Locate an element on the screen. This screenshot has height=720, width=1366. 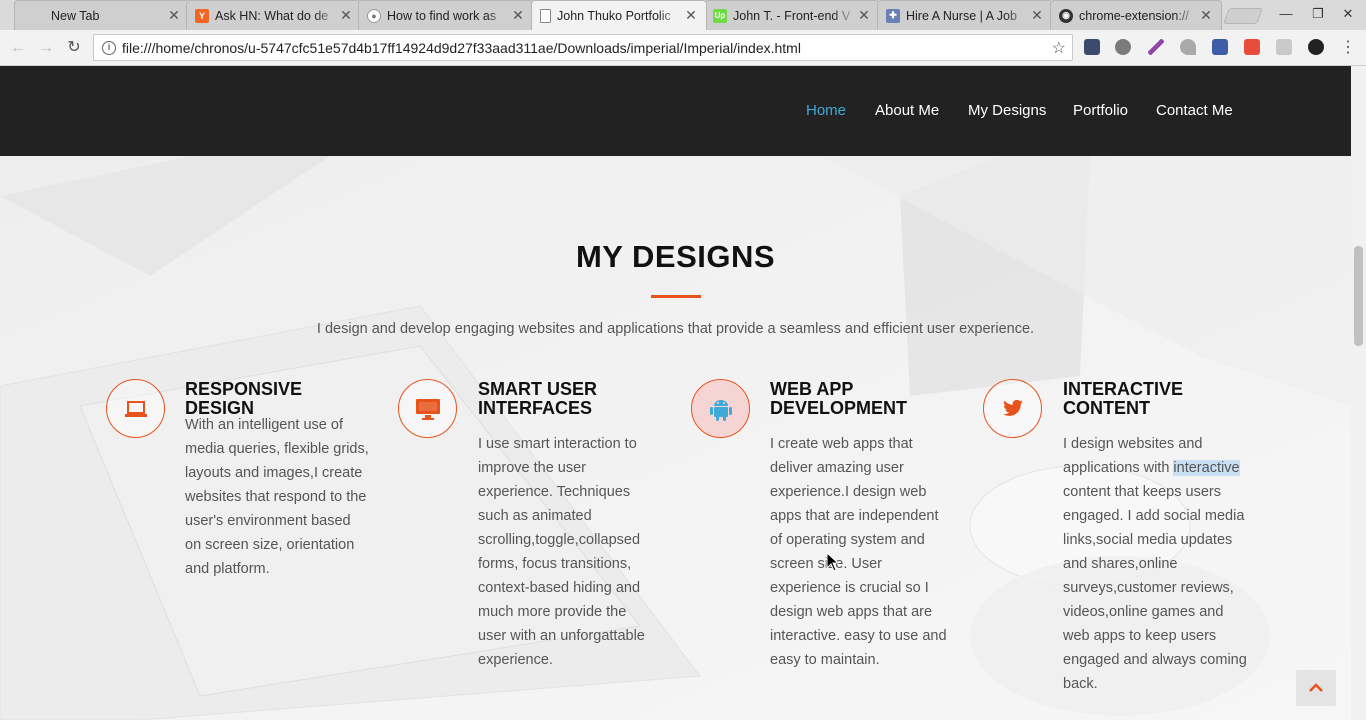
feature-title: WEB APP DEVELOPMENT is located at coordinates (839, 398).